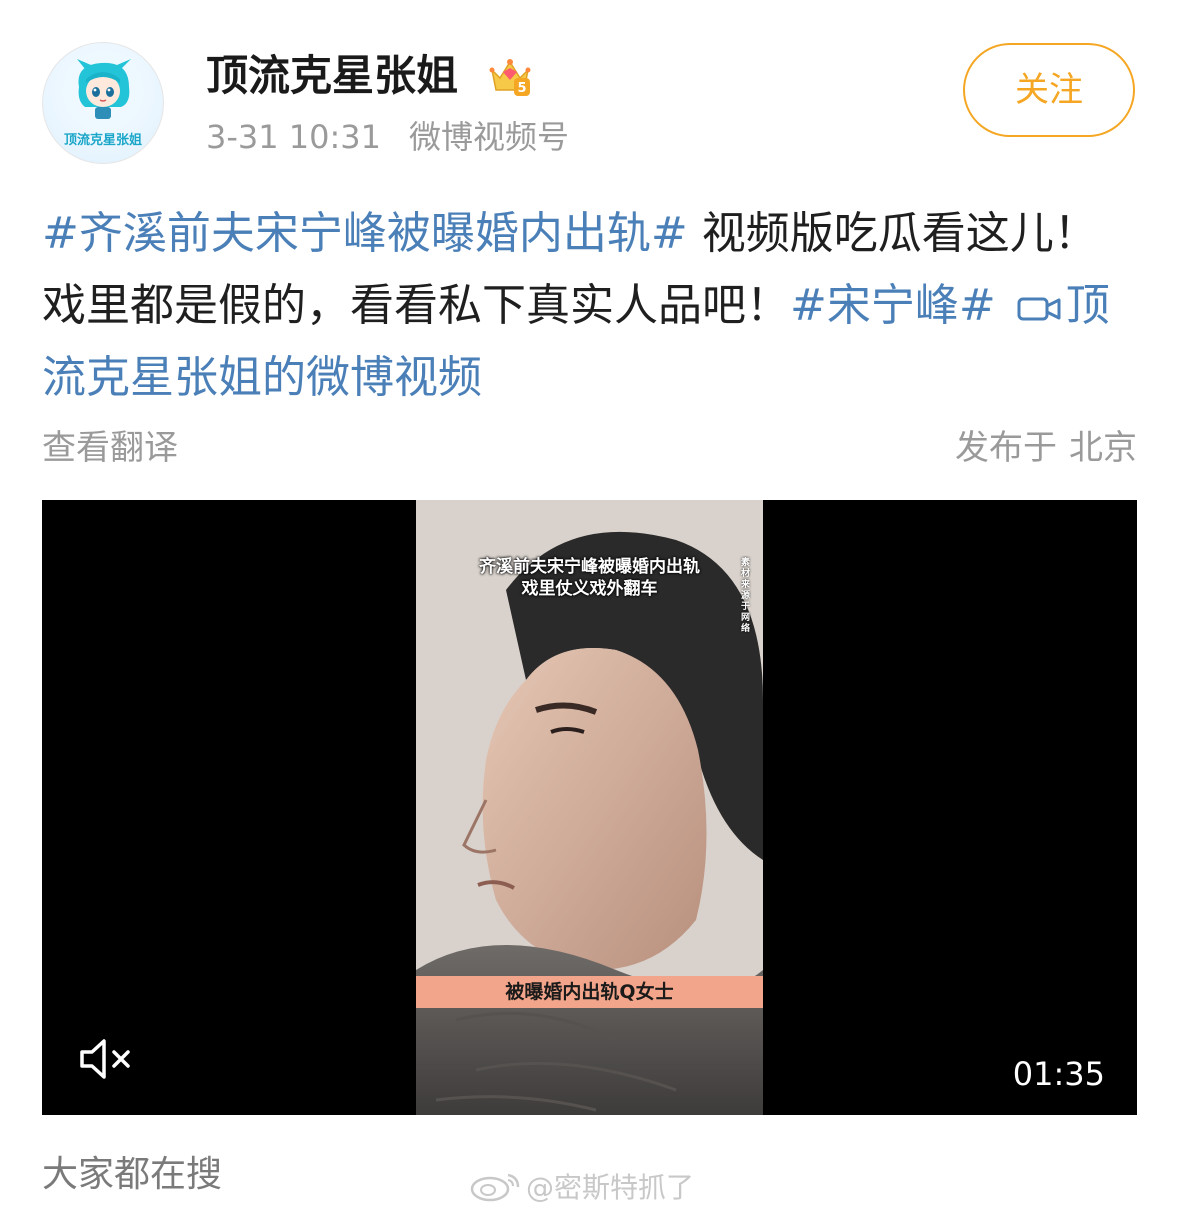 The image size is (1179, 1217). Describe the element at coordinates (1103, 448) in the screenshot. I see `location-city: 北京` at that location.